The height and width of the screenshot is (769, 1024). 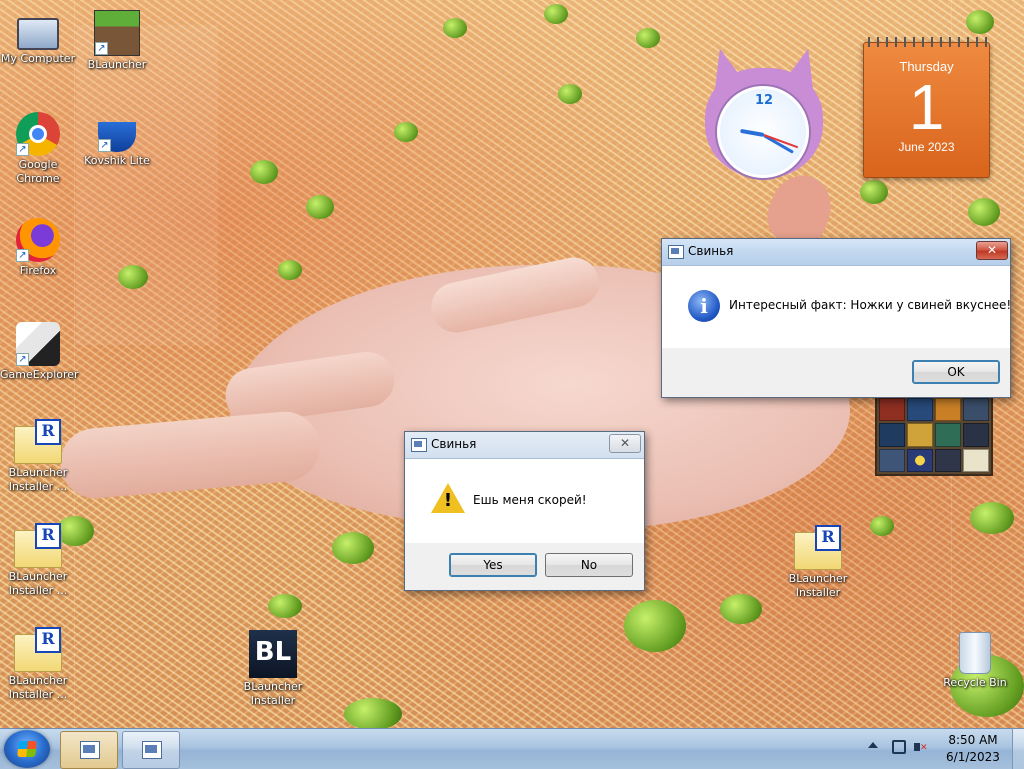 What do you see at coordinates (117, 160) in the screenshot?
I see `desktop-icon-label: Kovshik Lite` at bounding box center [117, 160].